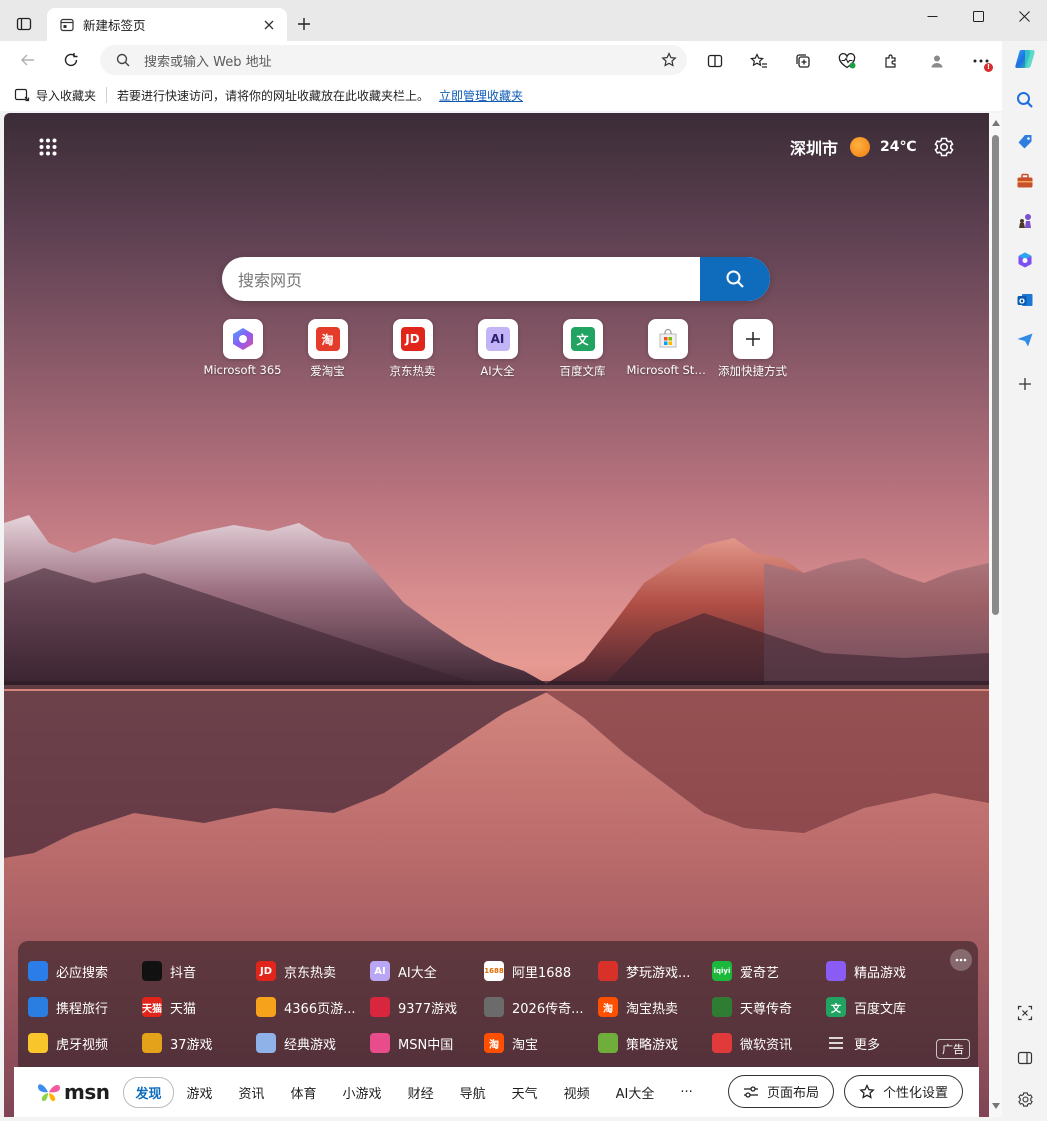 The width and height of the screenshot is (1047, 1121). What do you see at coordinates (766, 1045) in the screenshot?
I see `sponsored-link-label: 微软资讯` at bounding box center [766, 1045].